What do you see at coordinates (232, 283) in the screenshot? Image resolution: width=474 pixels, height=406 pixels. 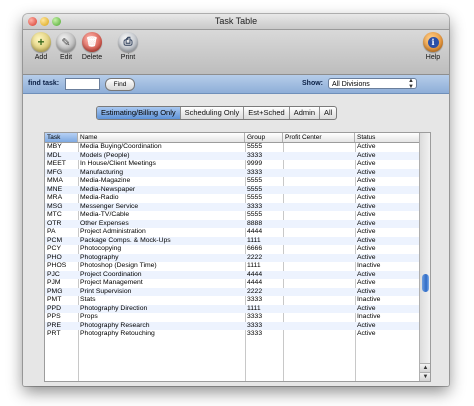 I see `table-row: PJM Project Management 4444 Active` at bounding box center [232, 283].